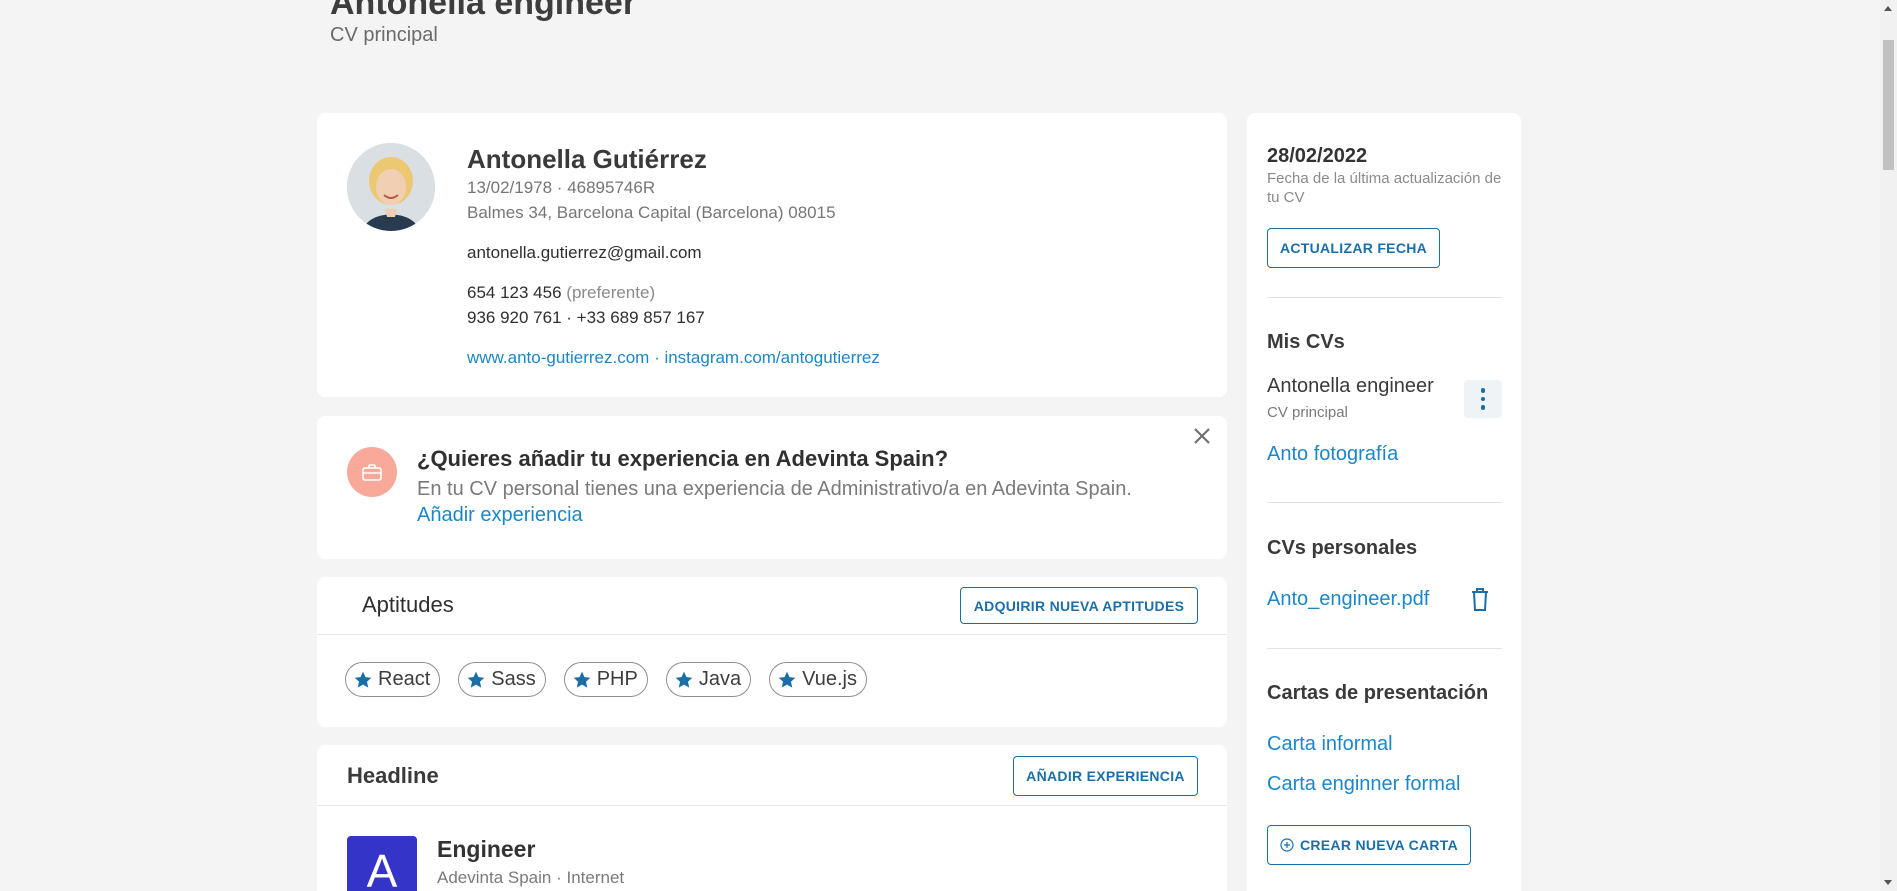 The width and height of the screenshot is (1897, 891). Describe the element at coordinates (1306, 342) in the screenshot. I see `my-cvs-title: Mis CVs` at that location.